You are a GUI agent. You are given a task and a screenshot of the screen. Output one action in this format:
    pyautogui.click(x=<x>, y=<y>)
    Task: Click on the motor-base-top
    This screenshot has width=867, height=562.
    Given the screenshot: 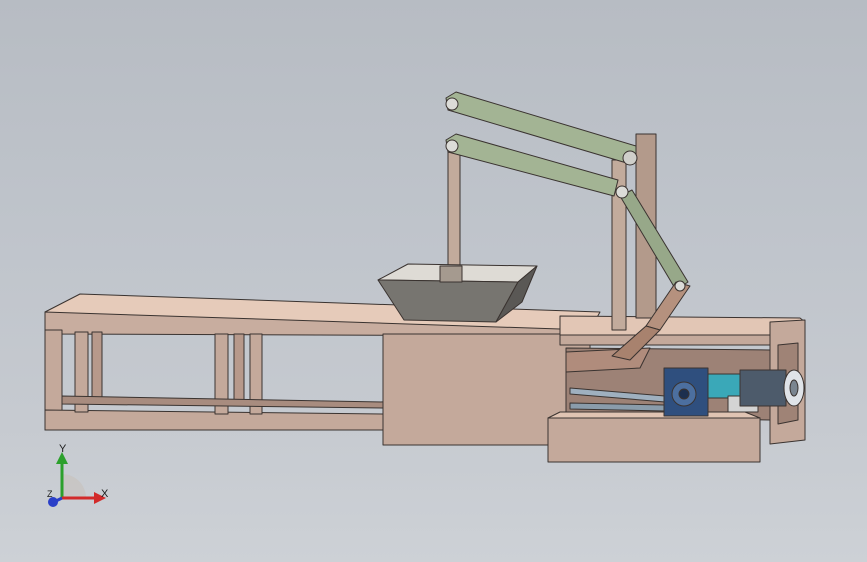 What is the action you would take?
    pyautogui.click(x=654, y=415)
    